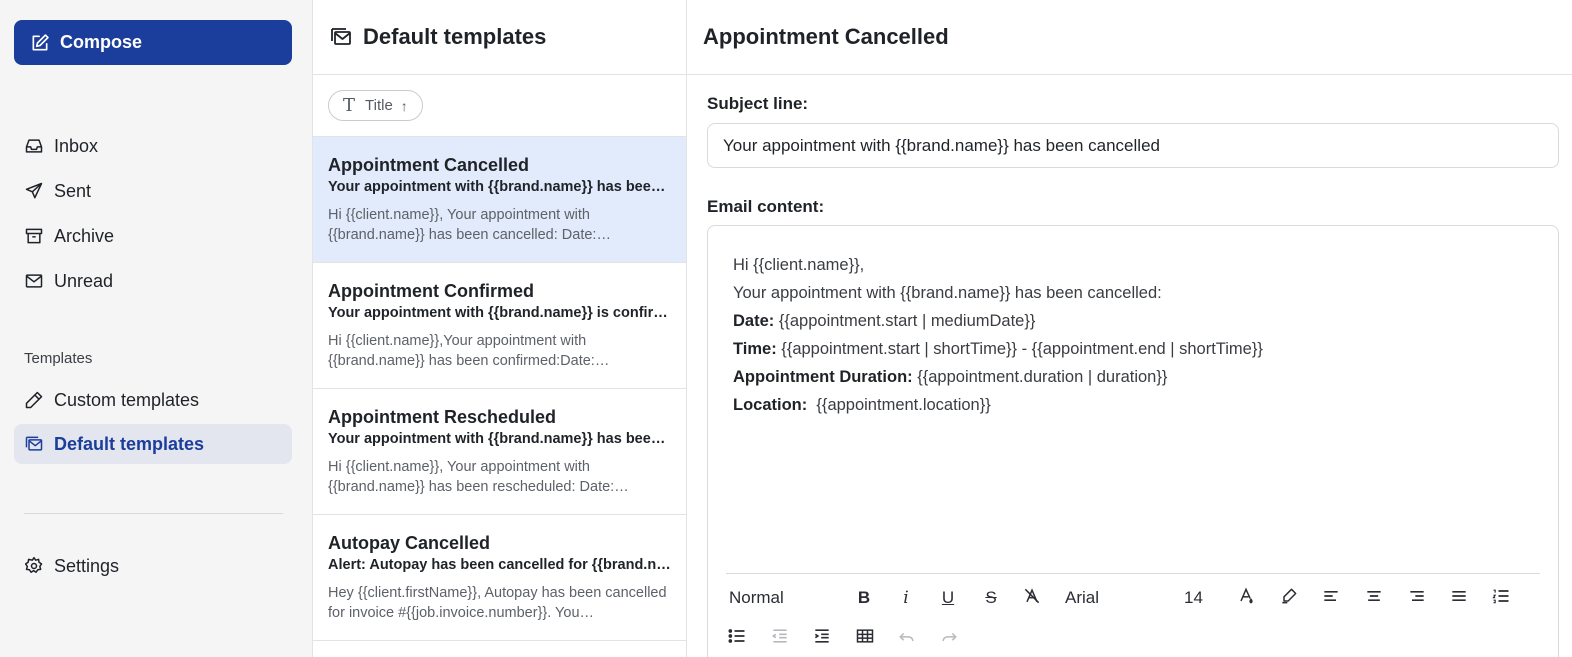 The width and height of the screenshot is (1572, 657). I want to click on sidebar-item-unread: Unread, so click(153, 281).